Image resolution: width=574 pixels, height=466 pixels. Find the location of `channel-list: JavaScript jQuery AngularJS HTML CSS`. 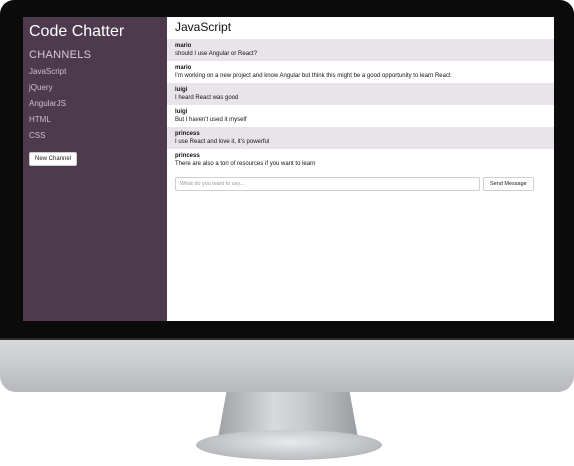

channel-list: JavaScript jQuery AngularJS HTML CSS is located at coordinates (98, 103).